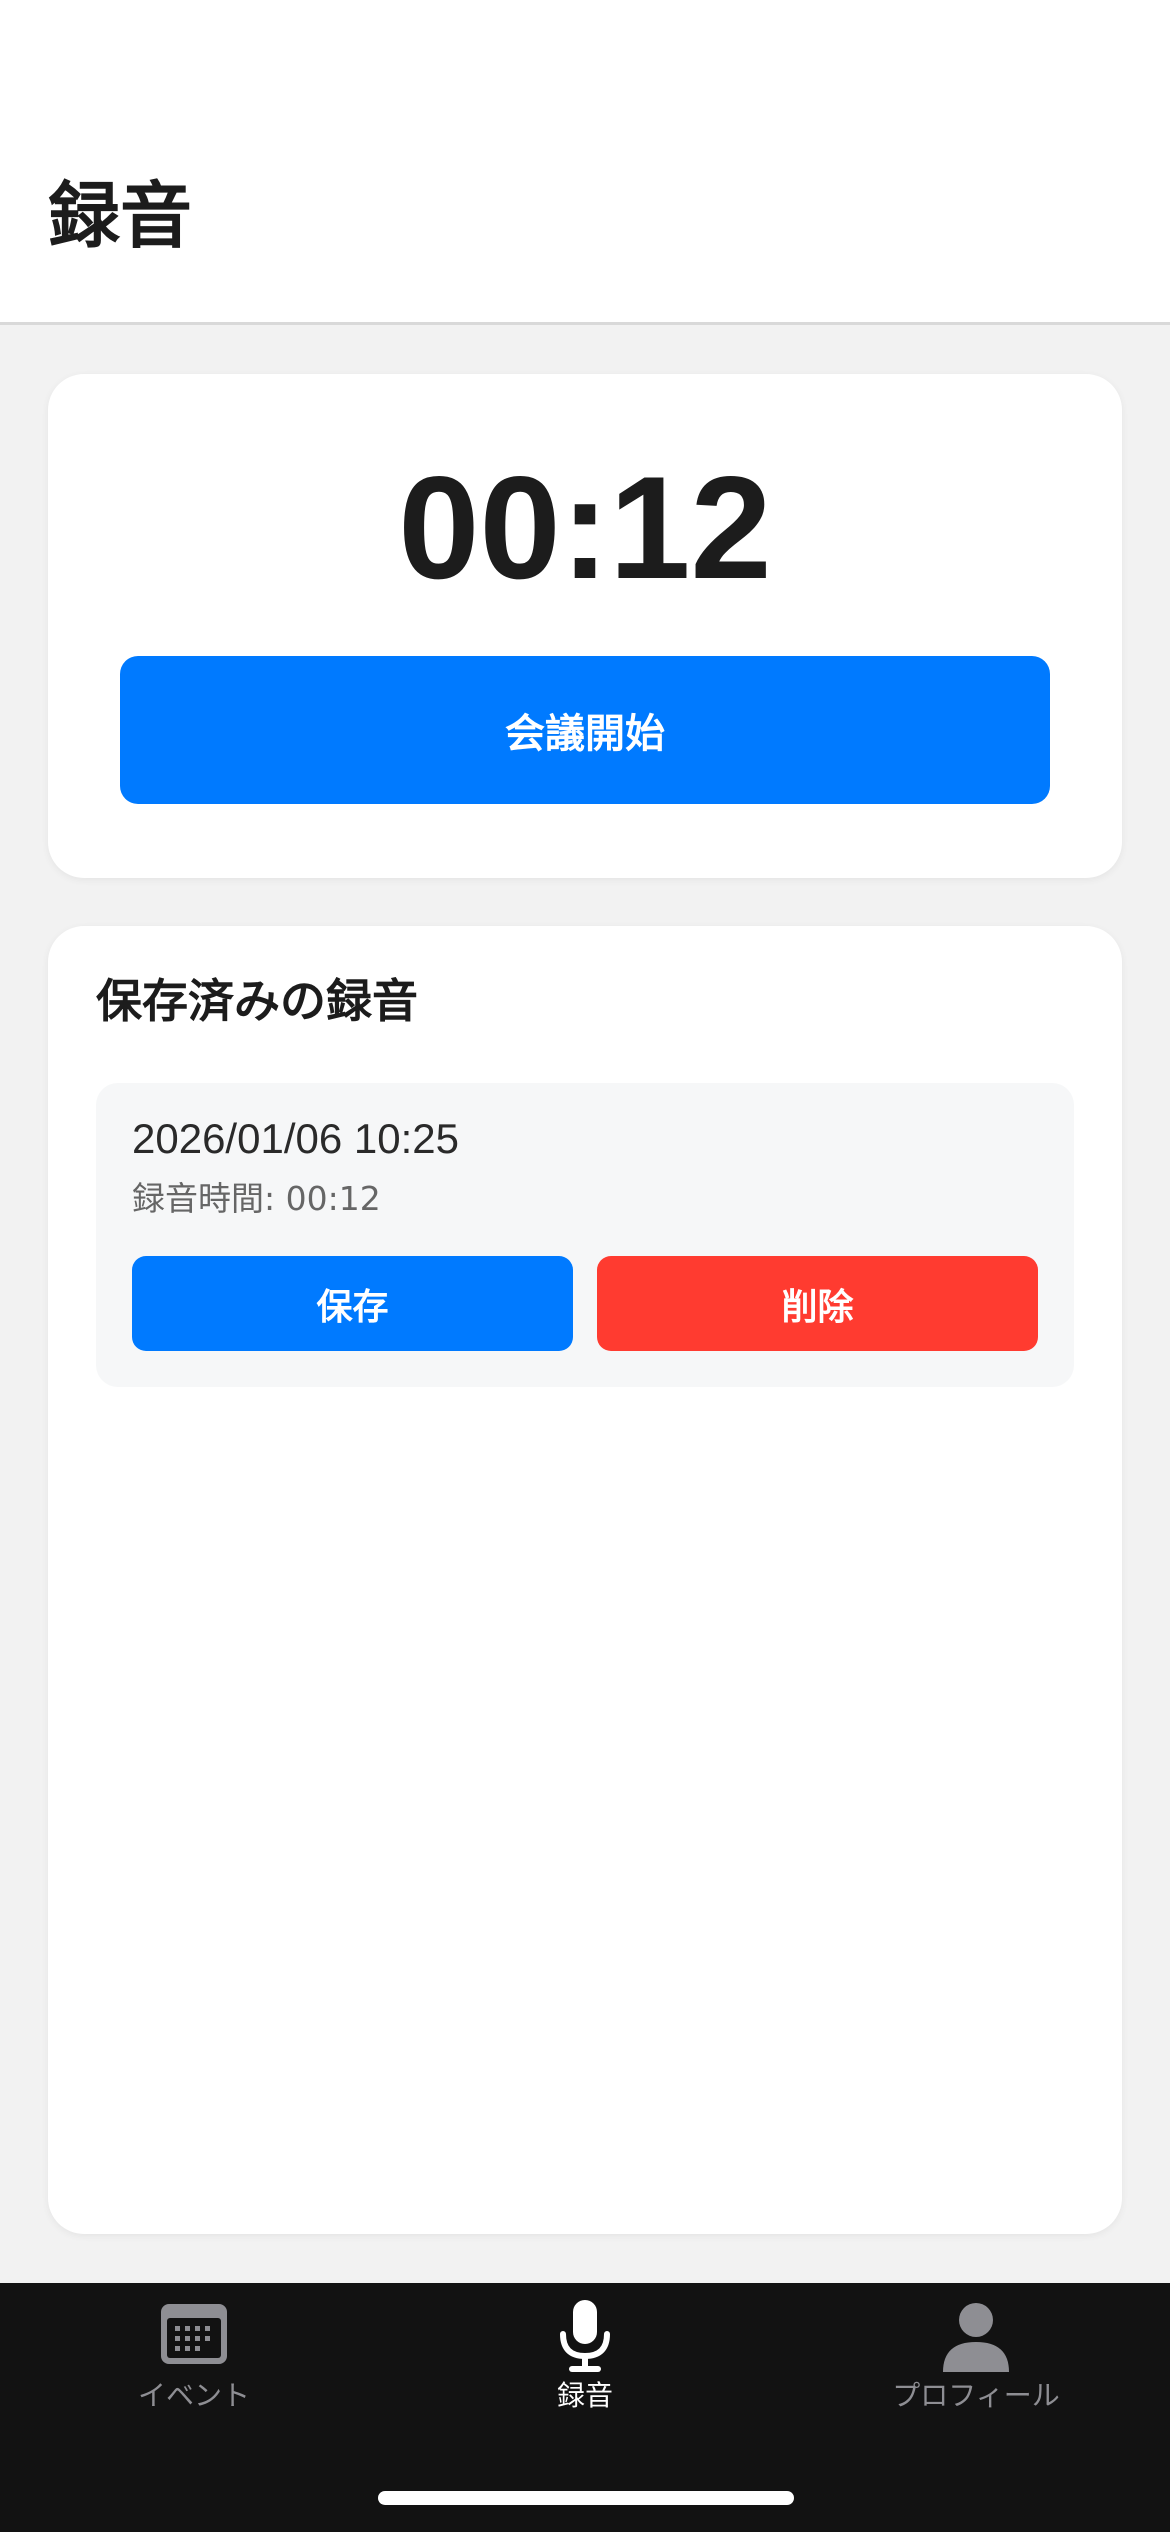 The image size is (1170, 2532). Describe the element at coordinates (194, 2335) in the screenshot. I see `calendar-icon` at that location.